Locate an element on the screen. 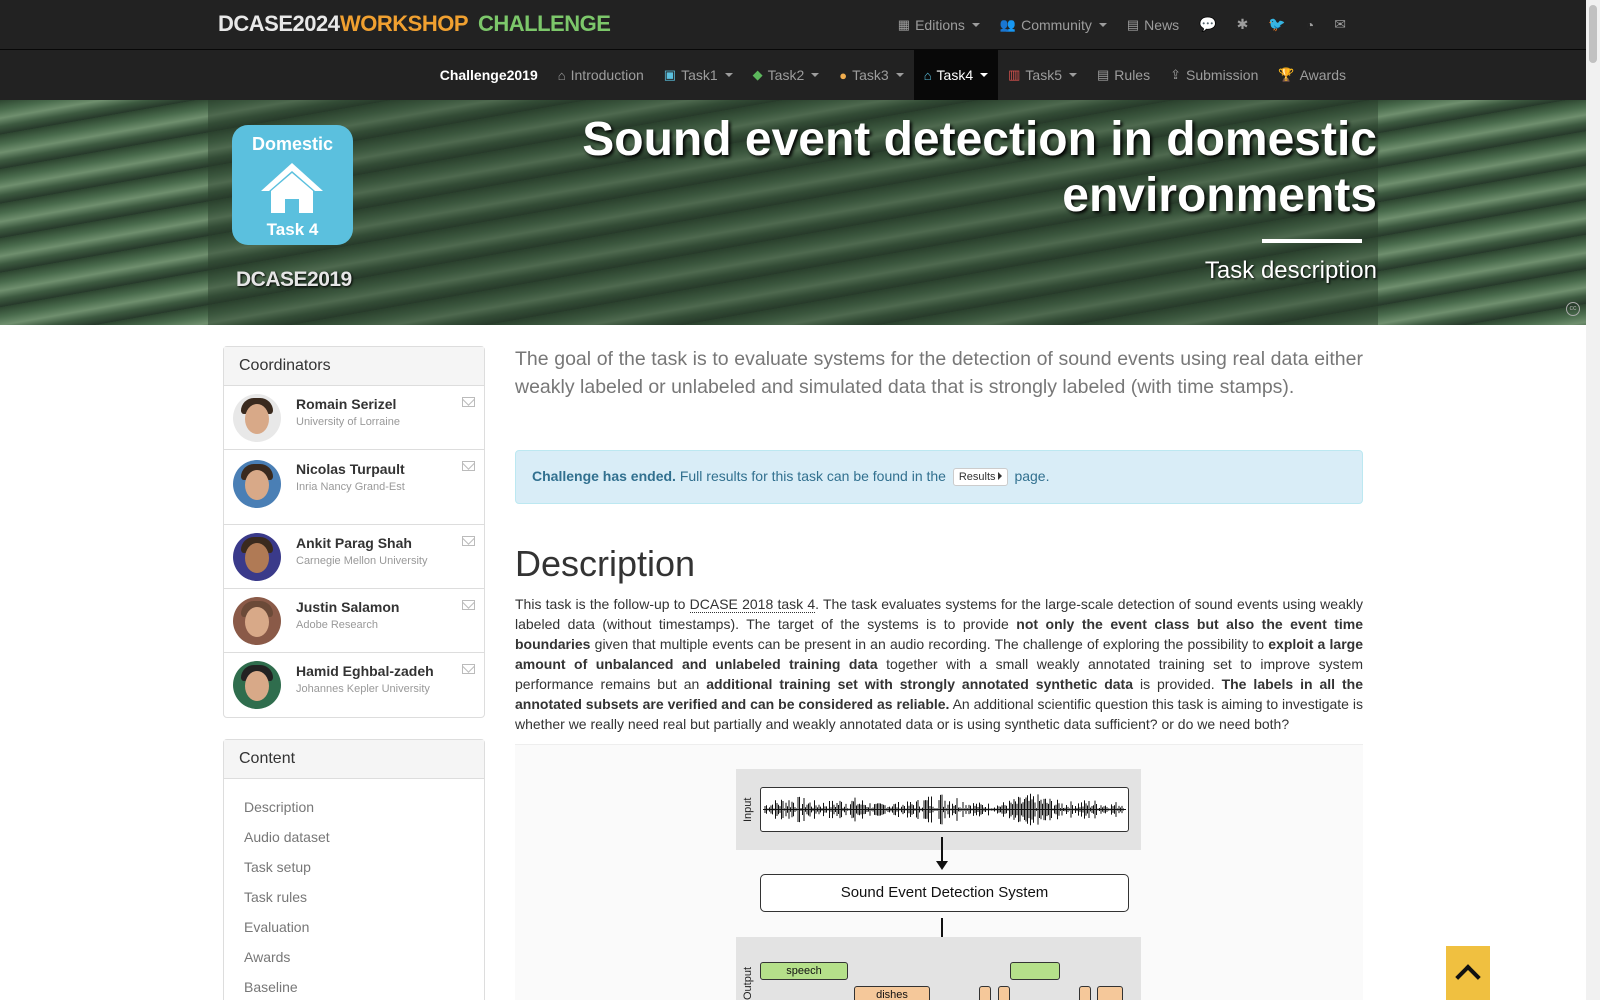  arrow-down-icon is located at coordinates (942, 853).